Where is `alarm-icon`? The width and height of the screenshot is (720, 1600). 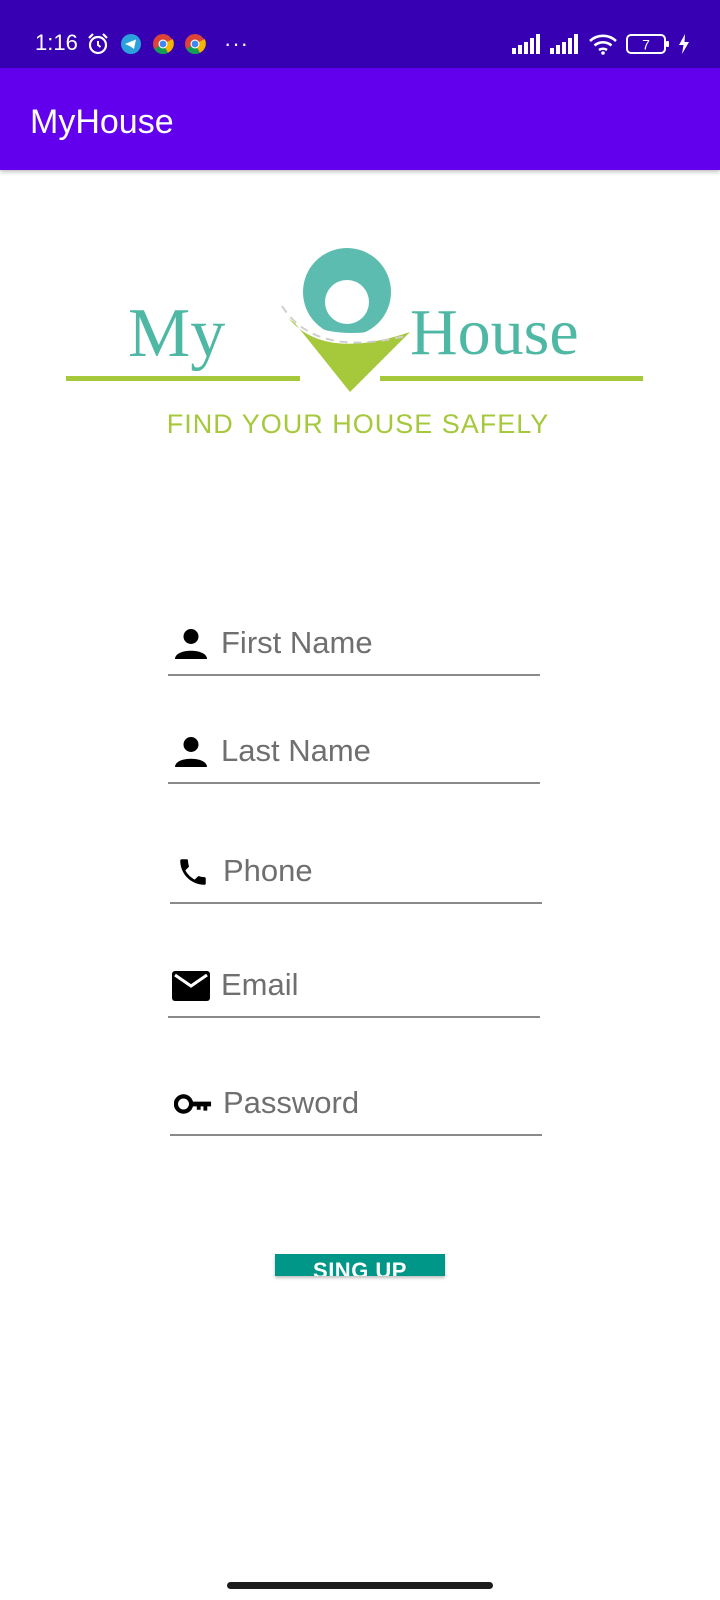 alarm-icon is located at coordinates (98, 44).